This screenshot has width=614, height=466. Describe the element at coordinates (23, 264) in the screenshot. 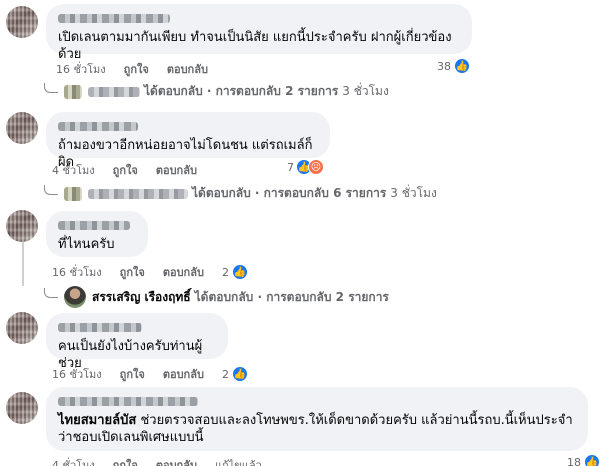

I see `thread-line` at that location.